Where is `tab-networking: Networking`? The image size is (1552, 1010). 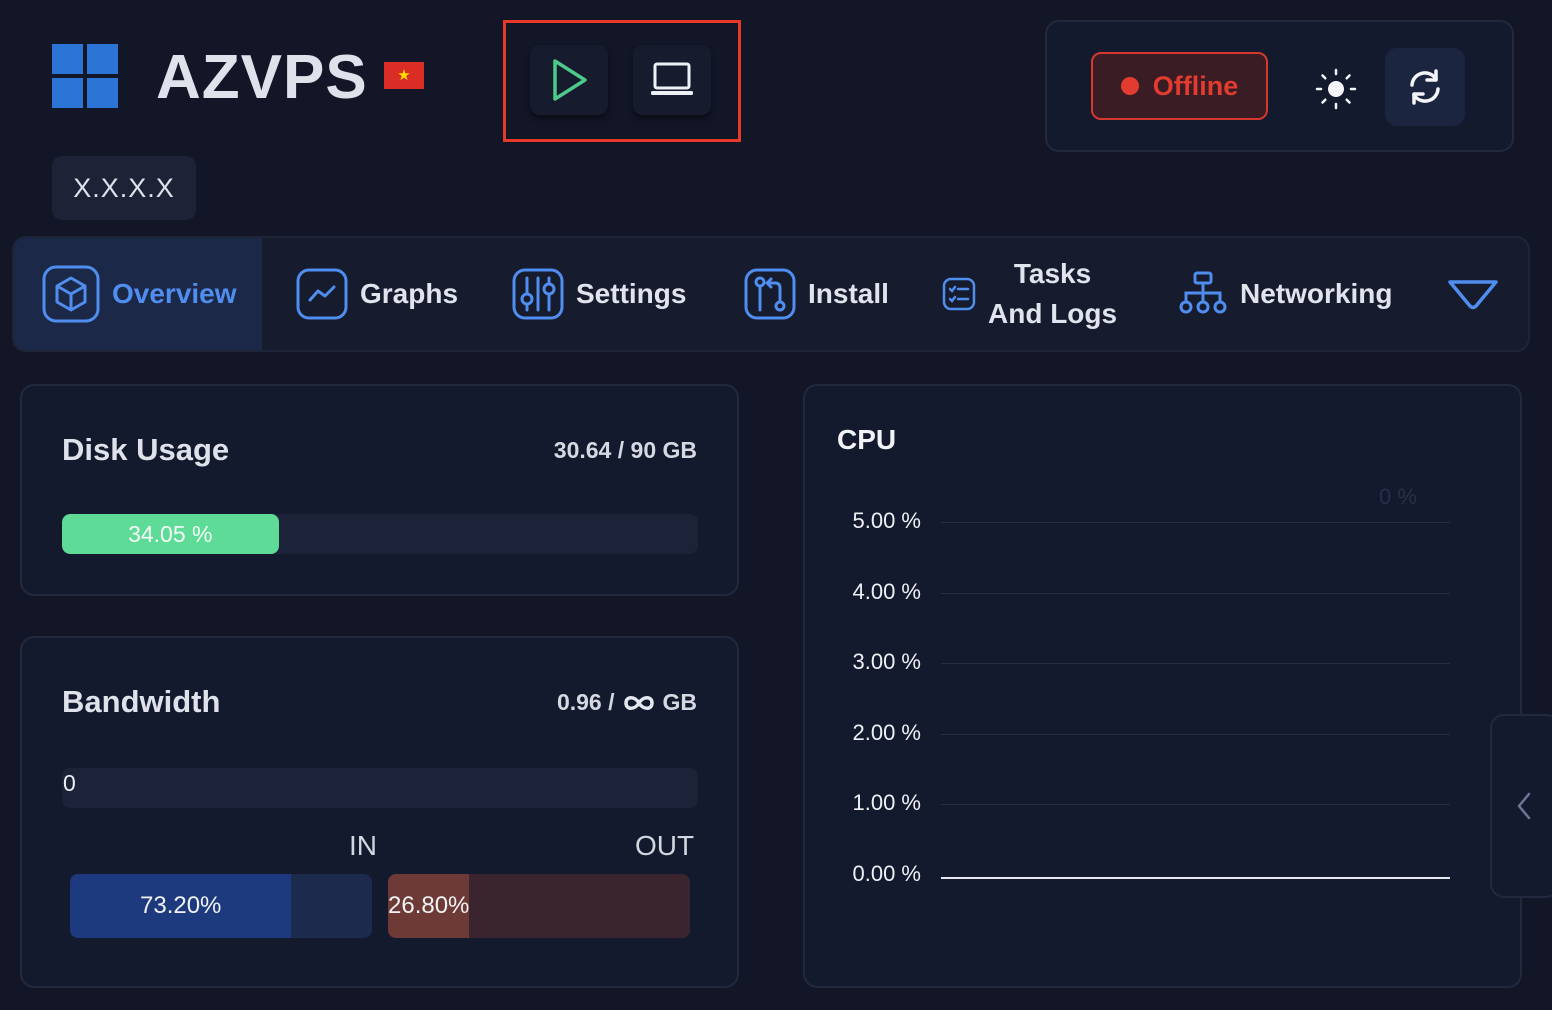 tab-networking: Networking is located at coordinates (1285, 294).